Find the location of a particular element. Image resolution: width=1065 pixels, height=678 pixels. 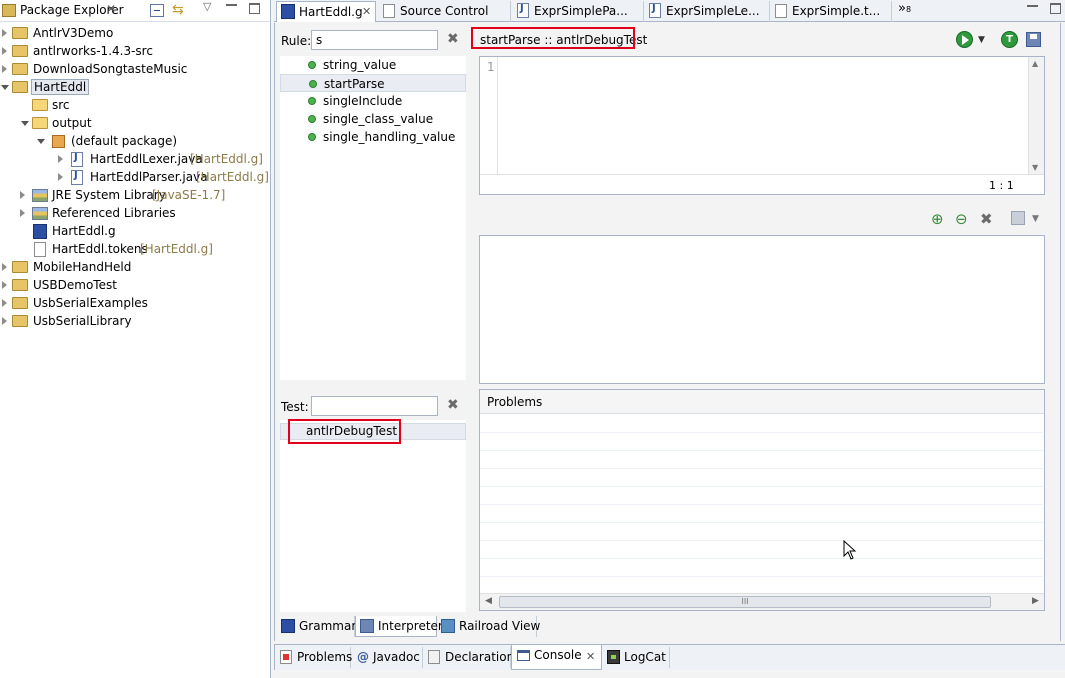

tree-item-label: HartEddl.g is located at coordinates (84, 231).